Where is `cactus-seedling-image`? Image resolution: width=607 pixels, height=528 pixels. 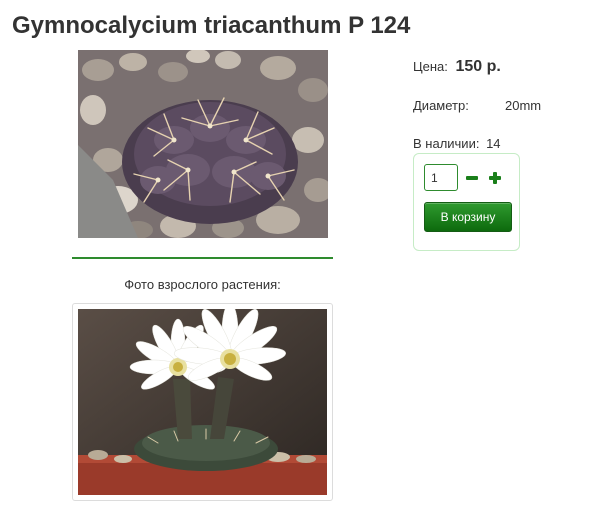 cactus-seedling-image is located at coordinates (203, 144).